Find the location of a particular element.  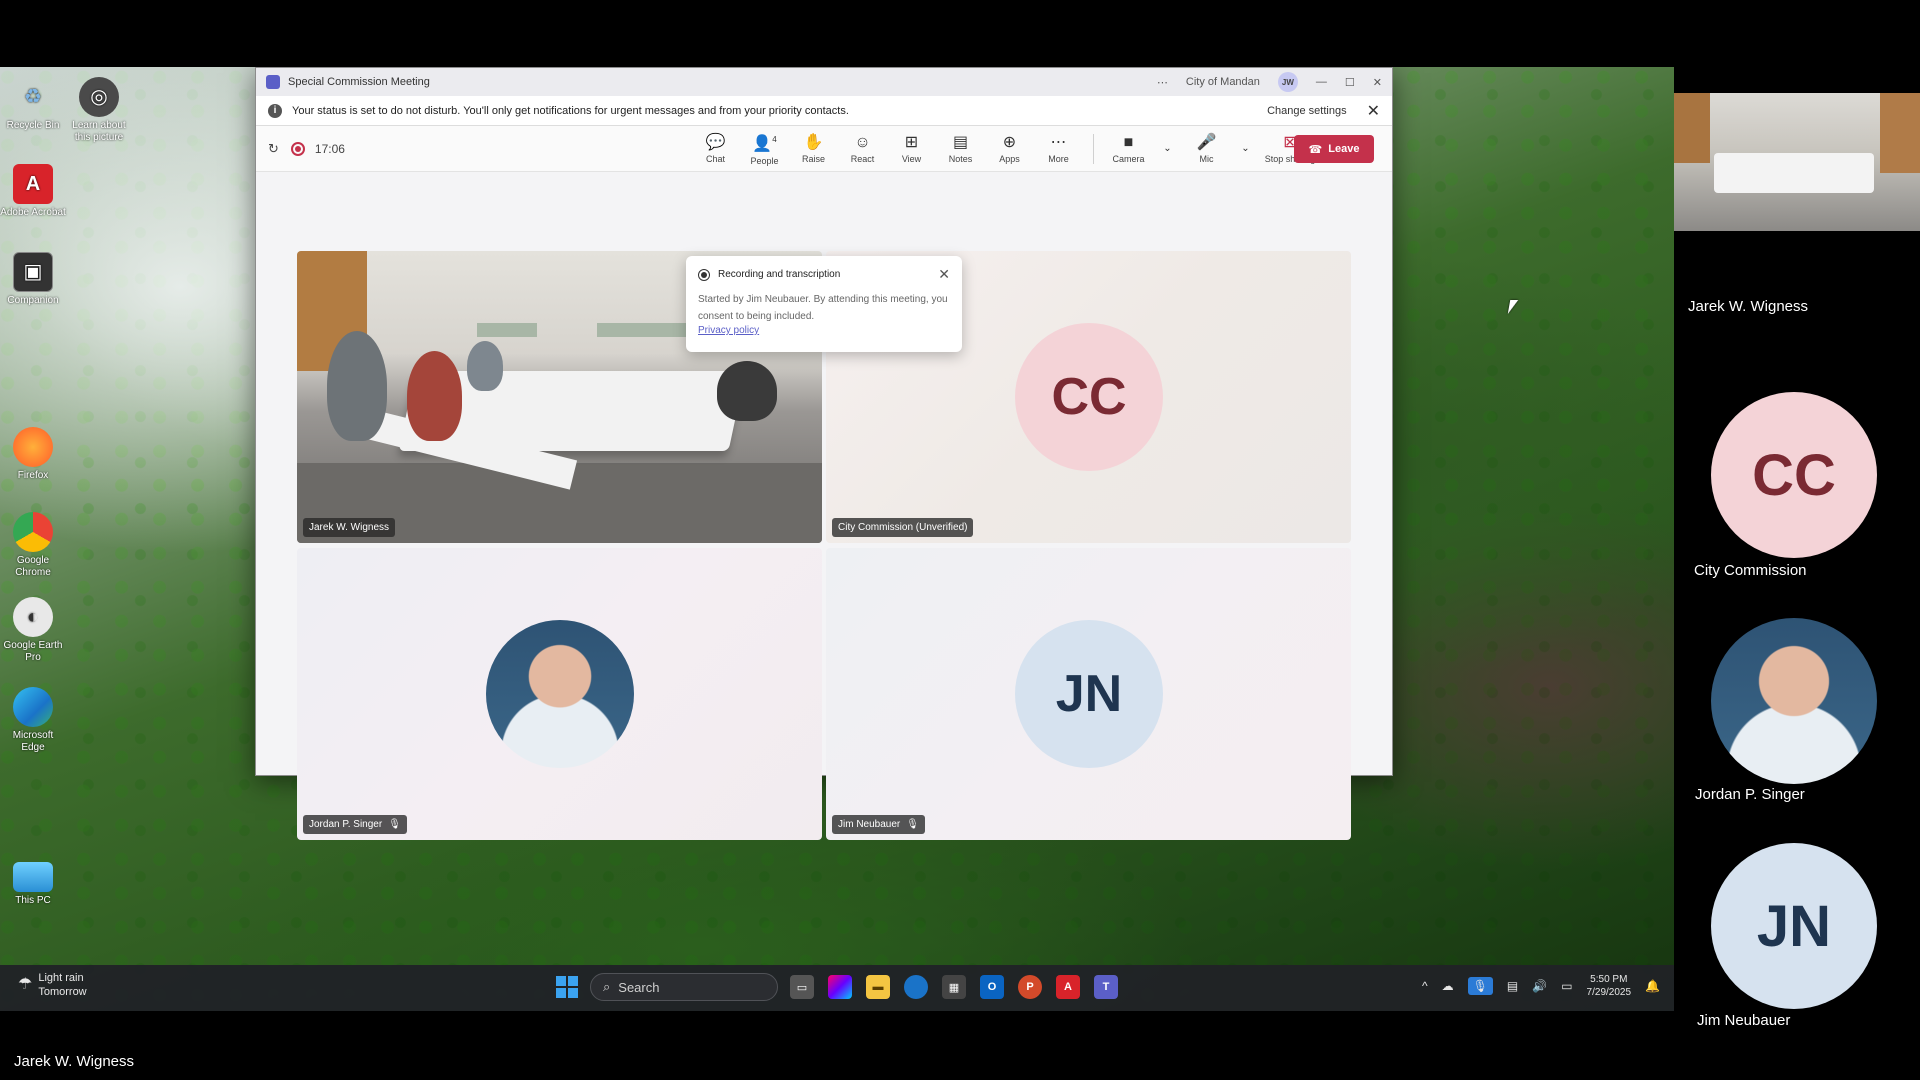

copilot-icon is located at coordinates (840, 987).